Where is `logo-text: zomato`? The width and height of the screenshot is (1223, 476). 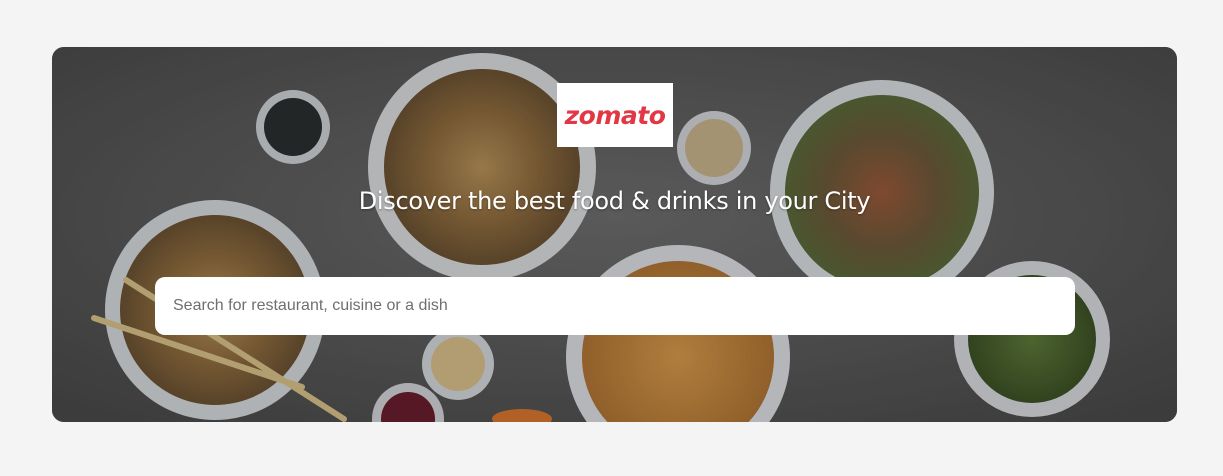 logo-text: zomato is located at coordinates (615, 115).